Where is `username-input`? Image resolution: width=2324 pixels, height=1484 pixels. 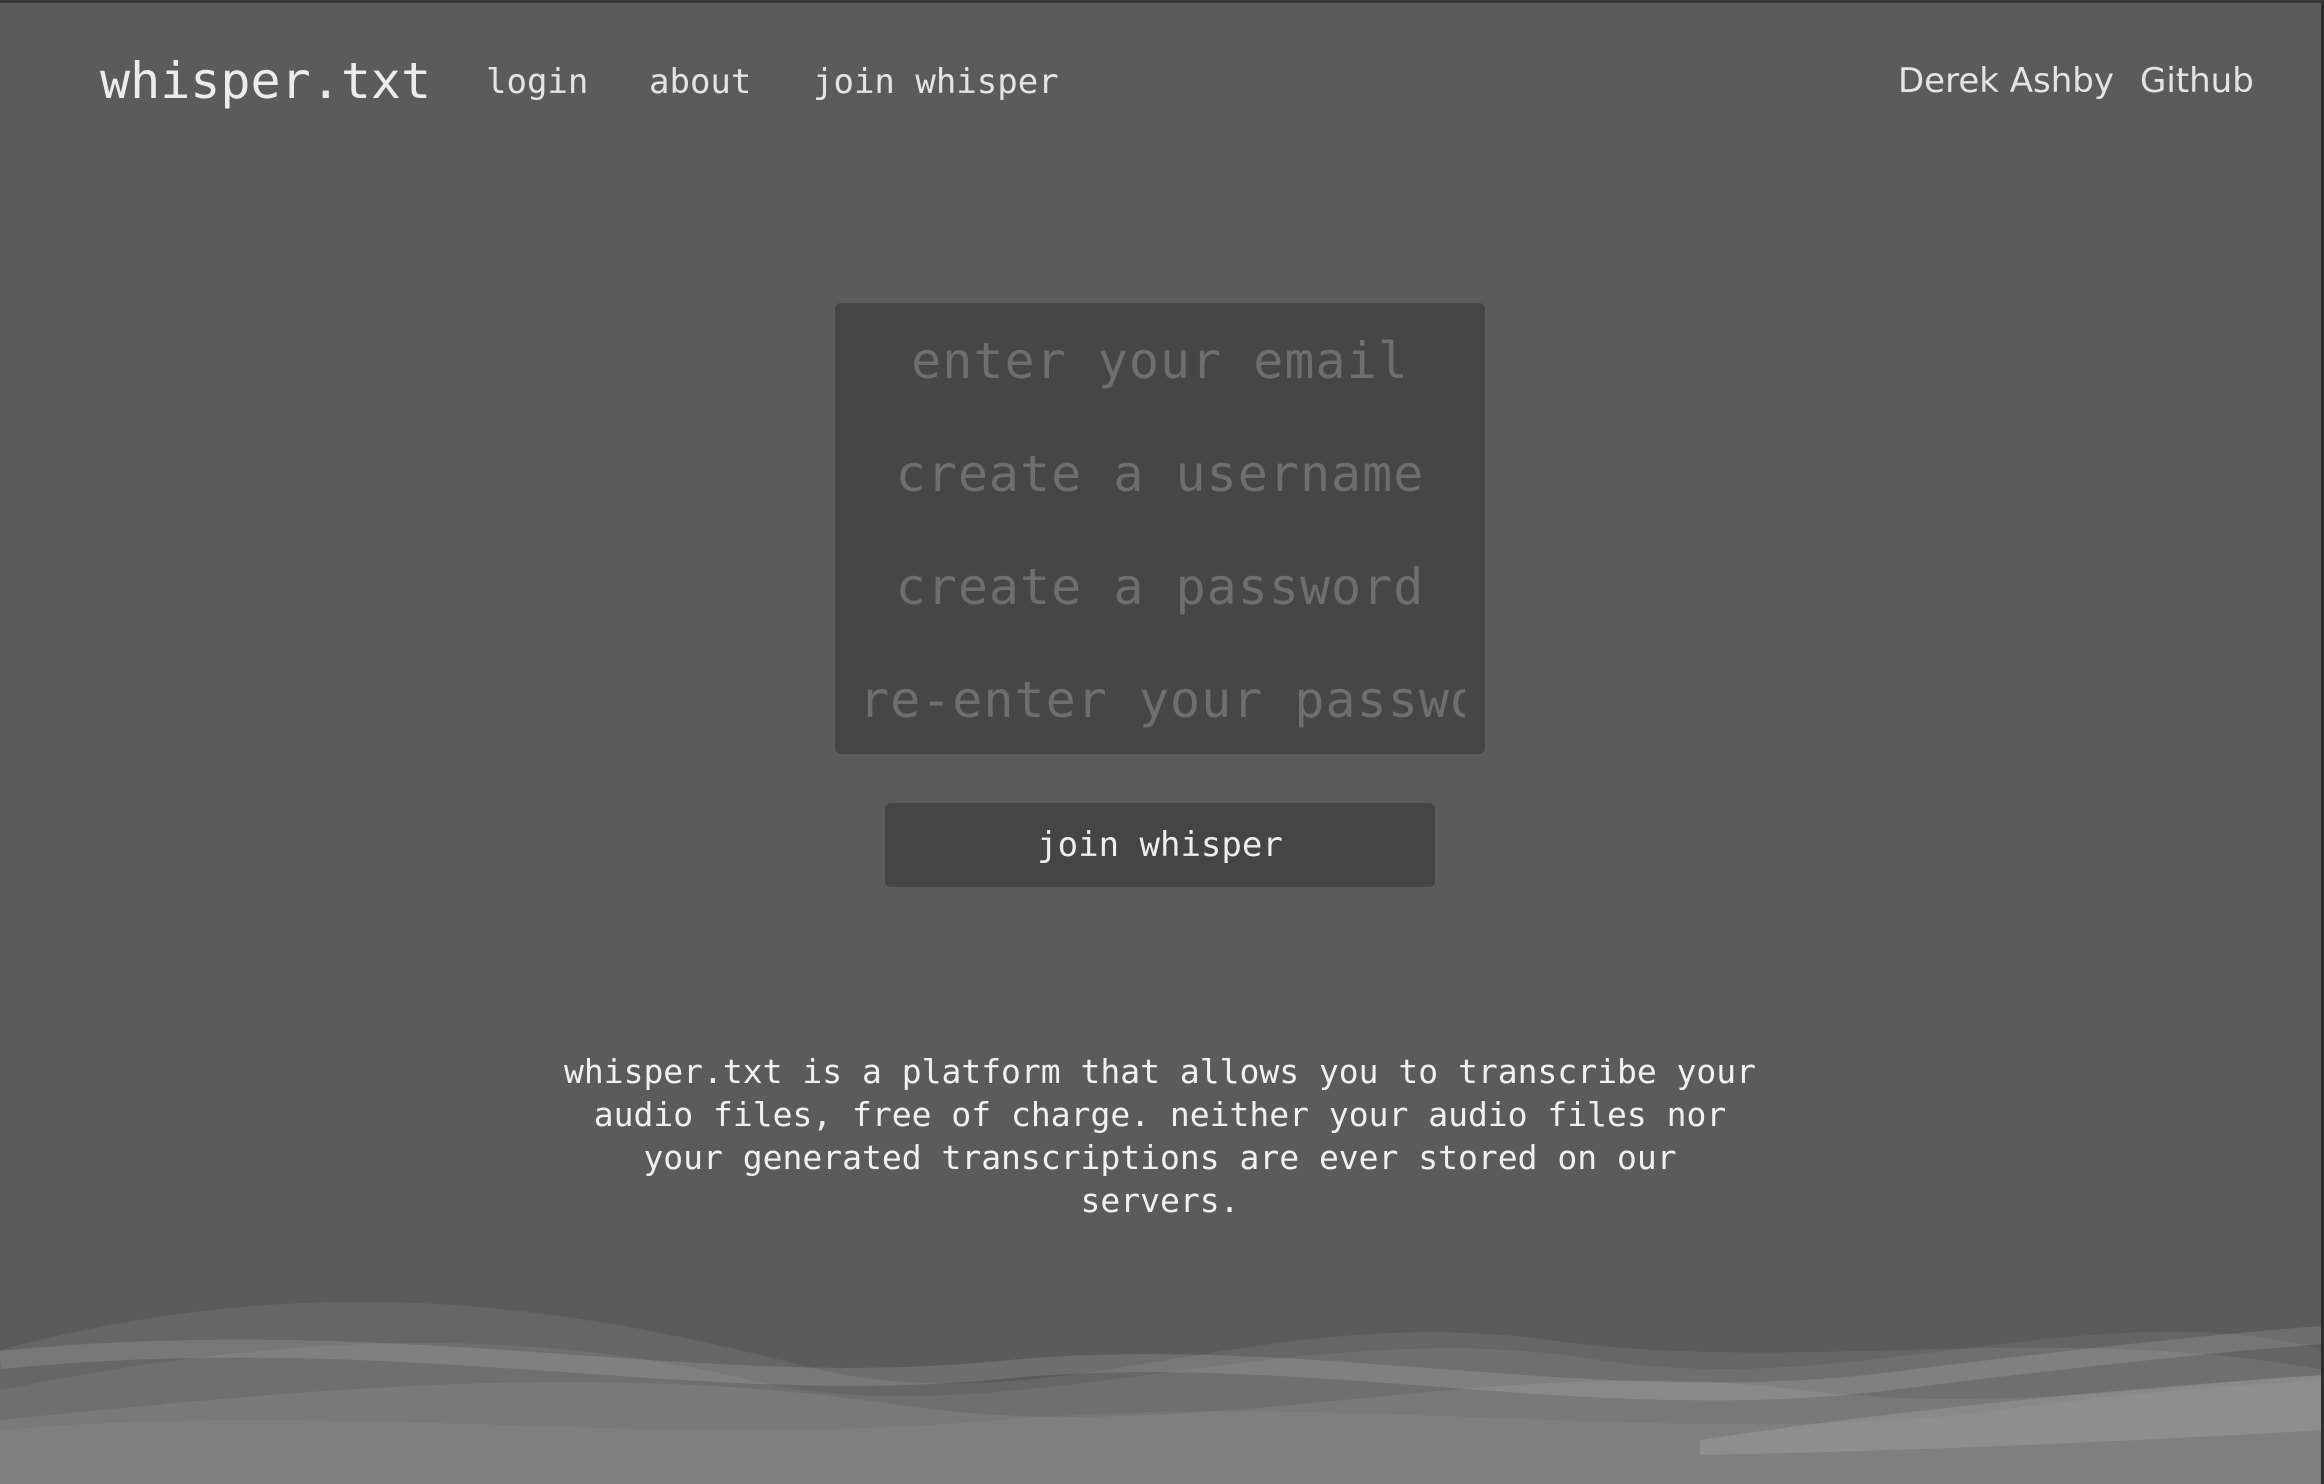 username-input is located at coordinates (1160, 474).